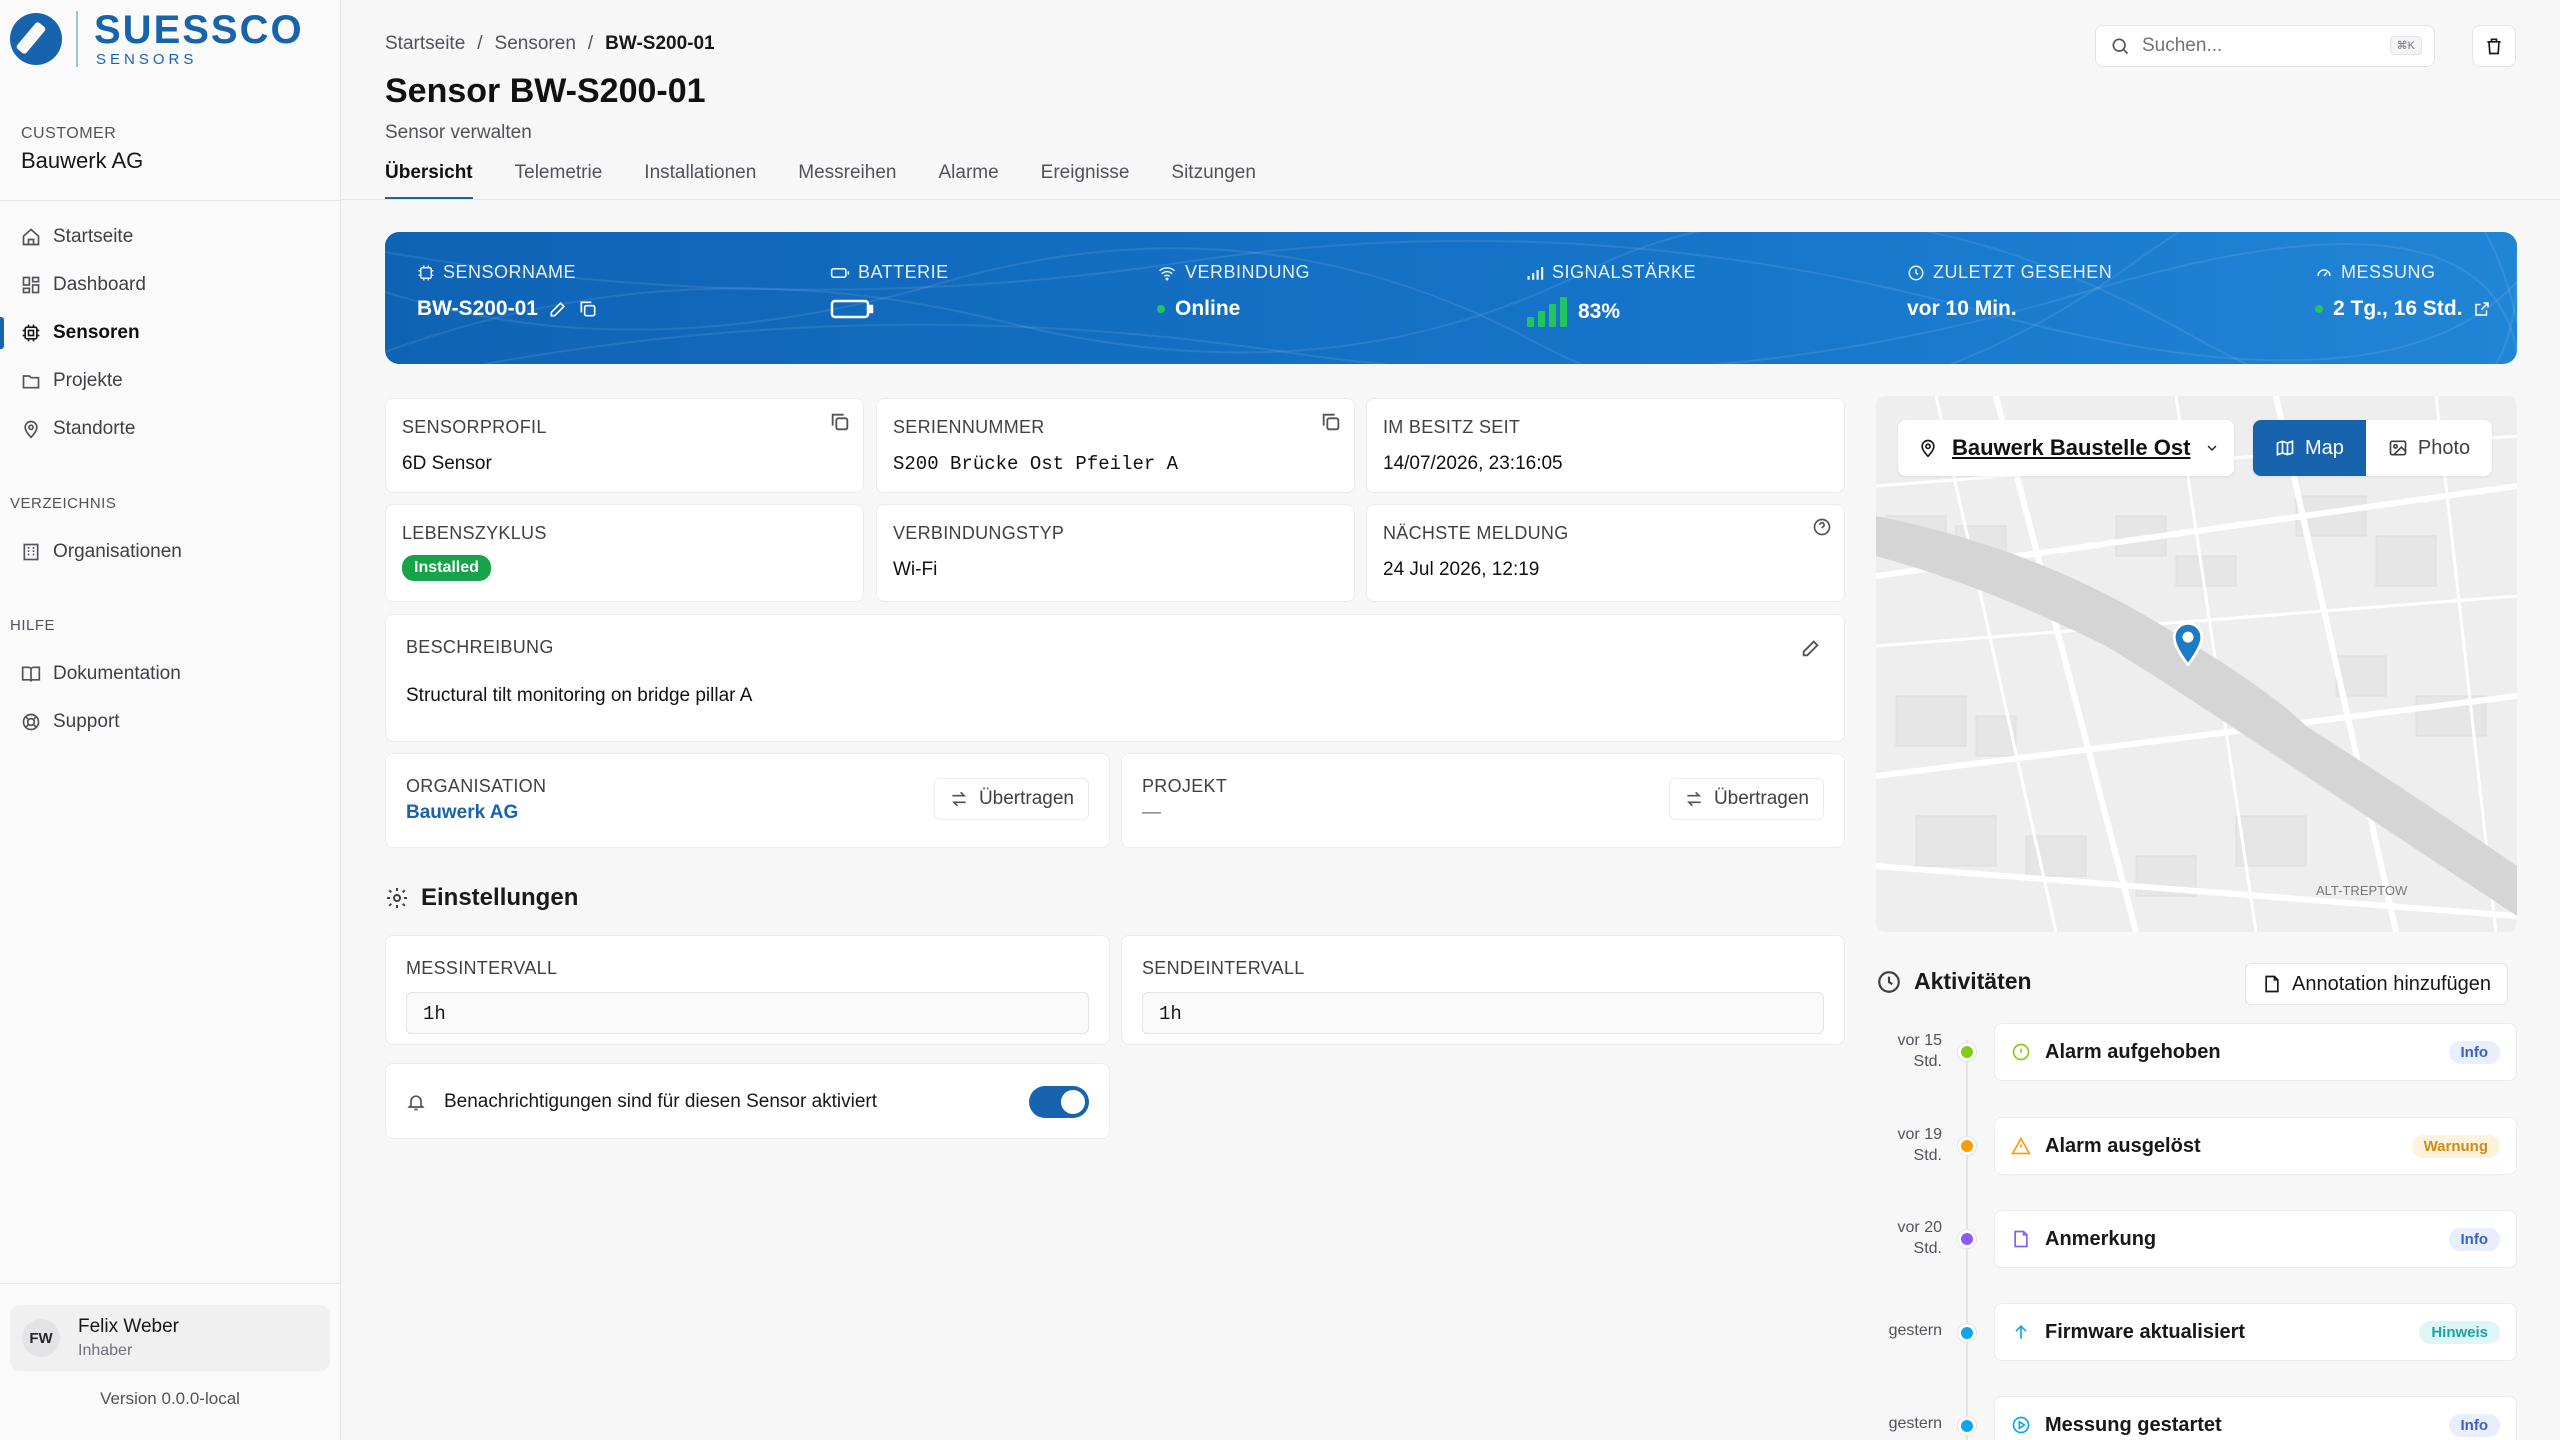 The height and width of the screenshot is (1440, 2560). What do you see at coordinates (2429, 448) in the screenshot?
I see `photo-view-button: Photo` at bounding box center [2429, 448].